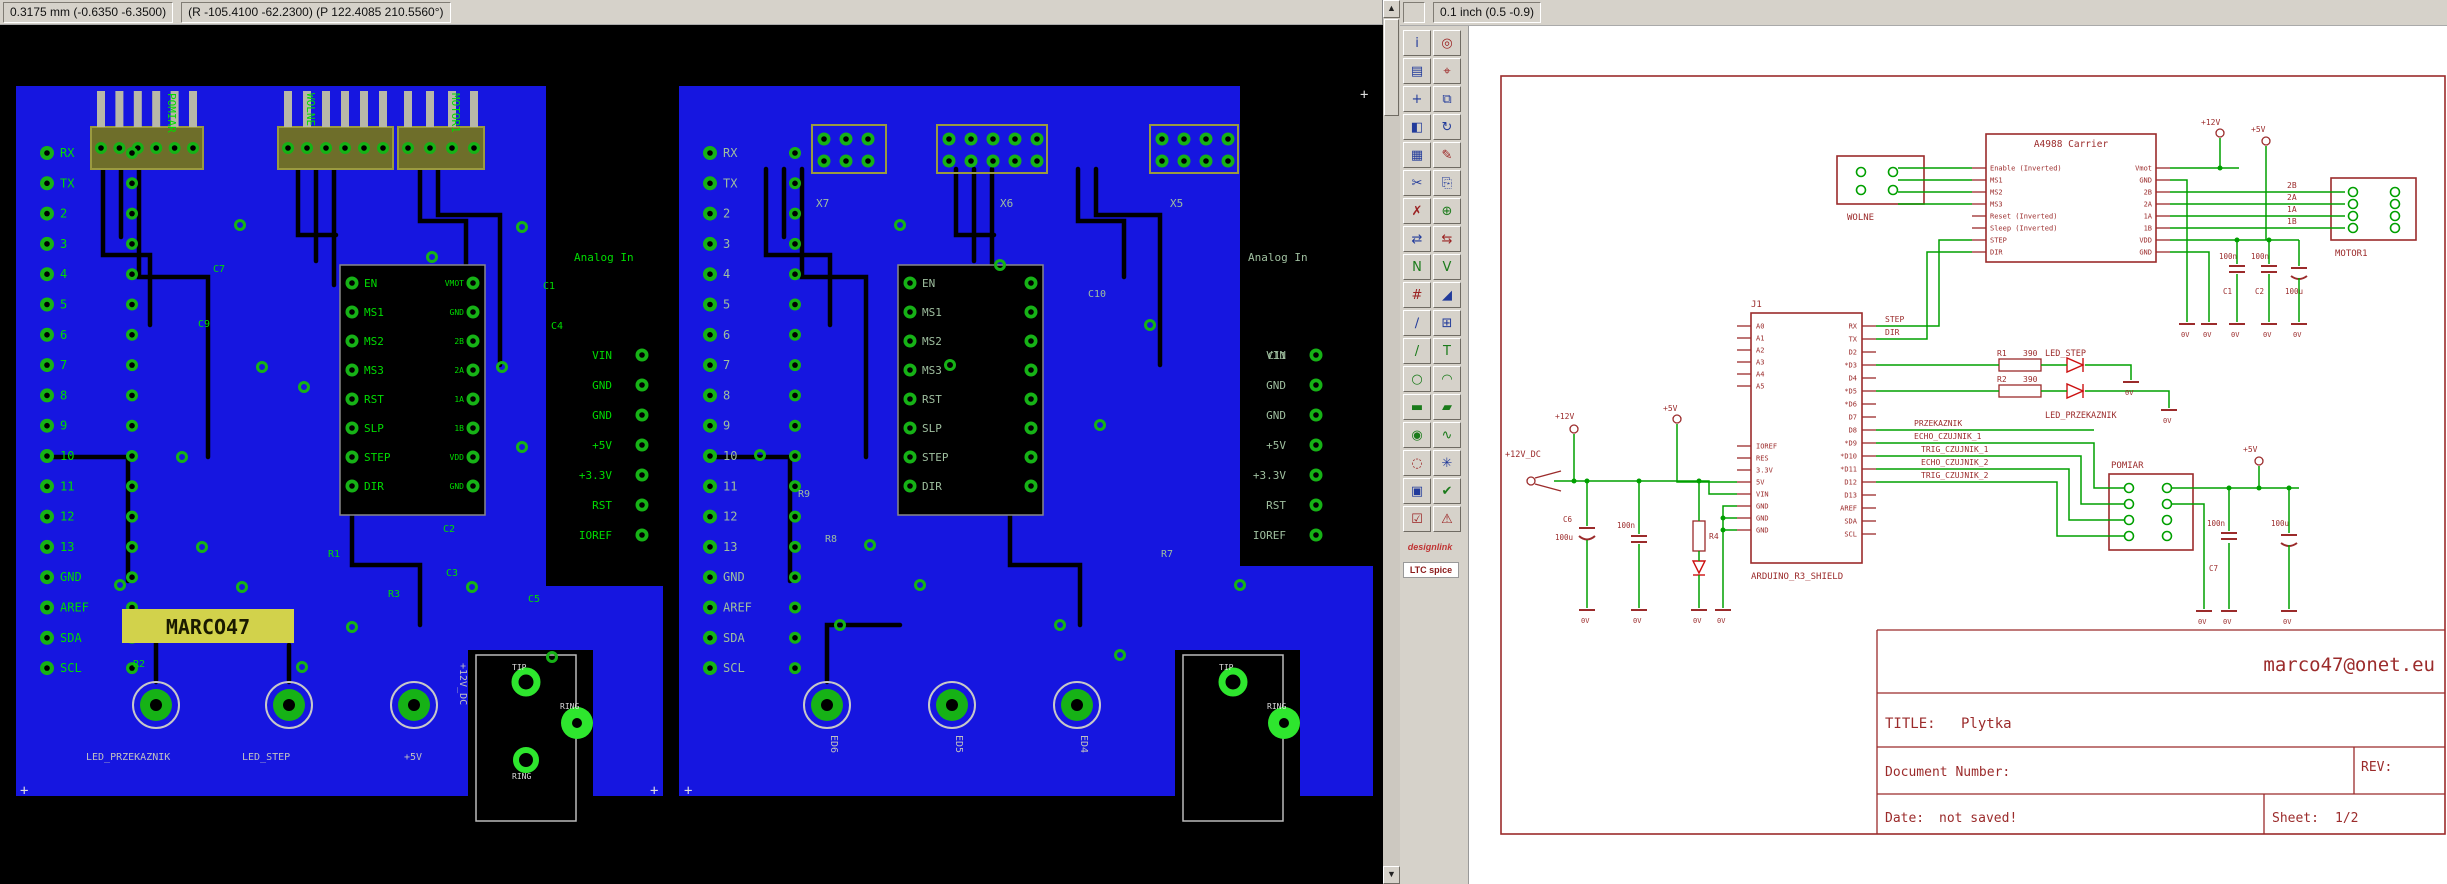 Image resolution: width=2447 pixels, height=884 pixels. Describe the element at coordinates (1417, 323) in the screenshot. I see `tool-split-icon: ∕` at that location.